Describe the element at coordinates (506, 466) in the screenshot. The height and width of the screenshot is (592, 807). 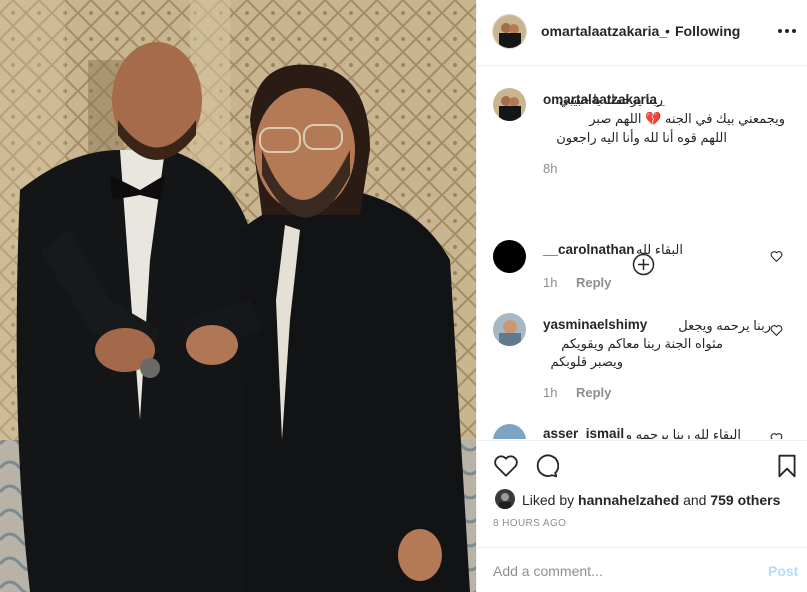
I see `heart-icon` at that location.